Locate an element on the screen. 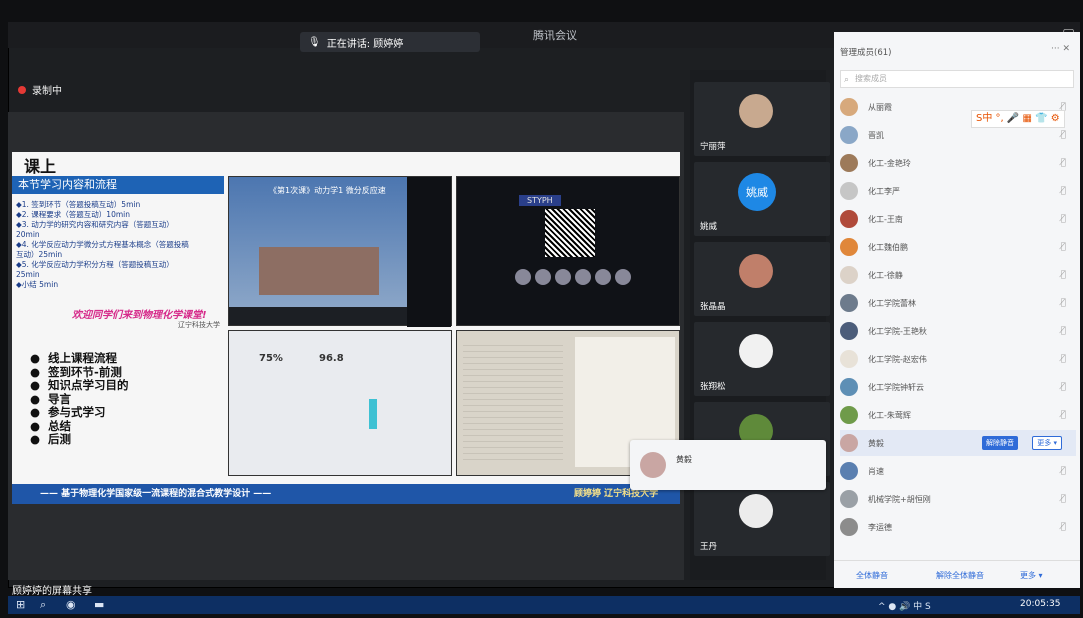 This screenshot has width=1083, height=618. agenda-item: 25min is located at coordinates (28, 274).